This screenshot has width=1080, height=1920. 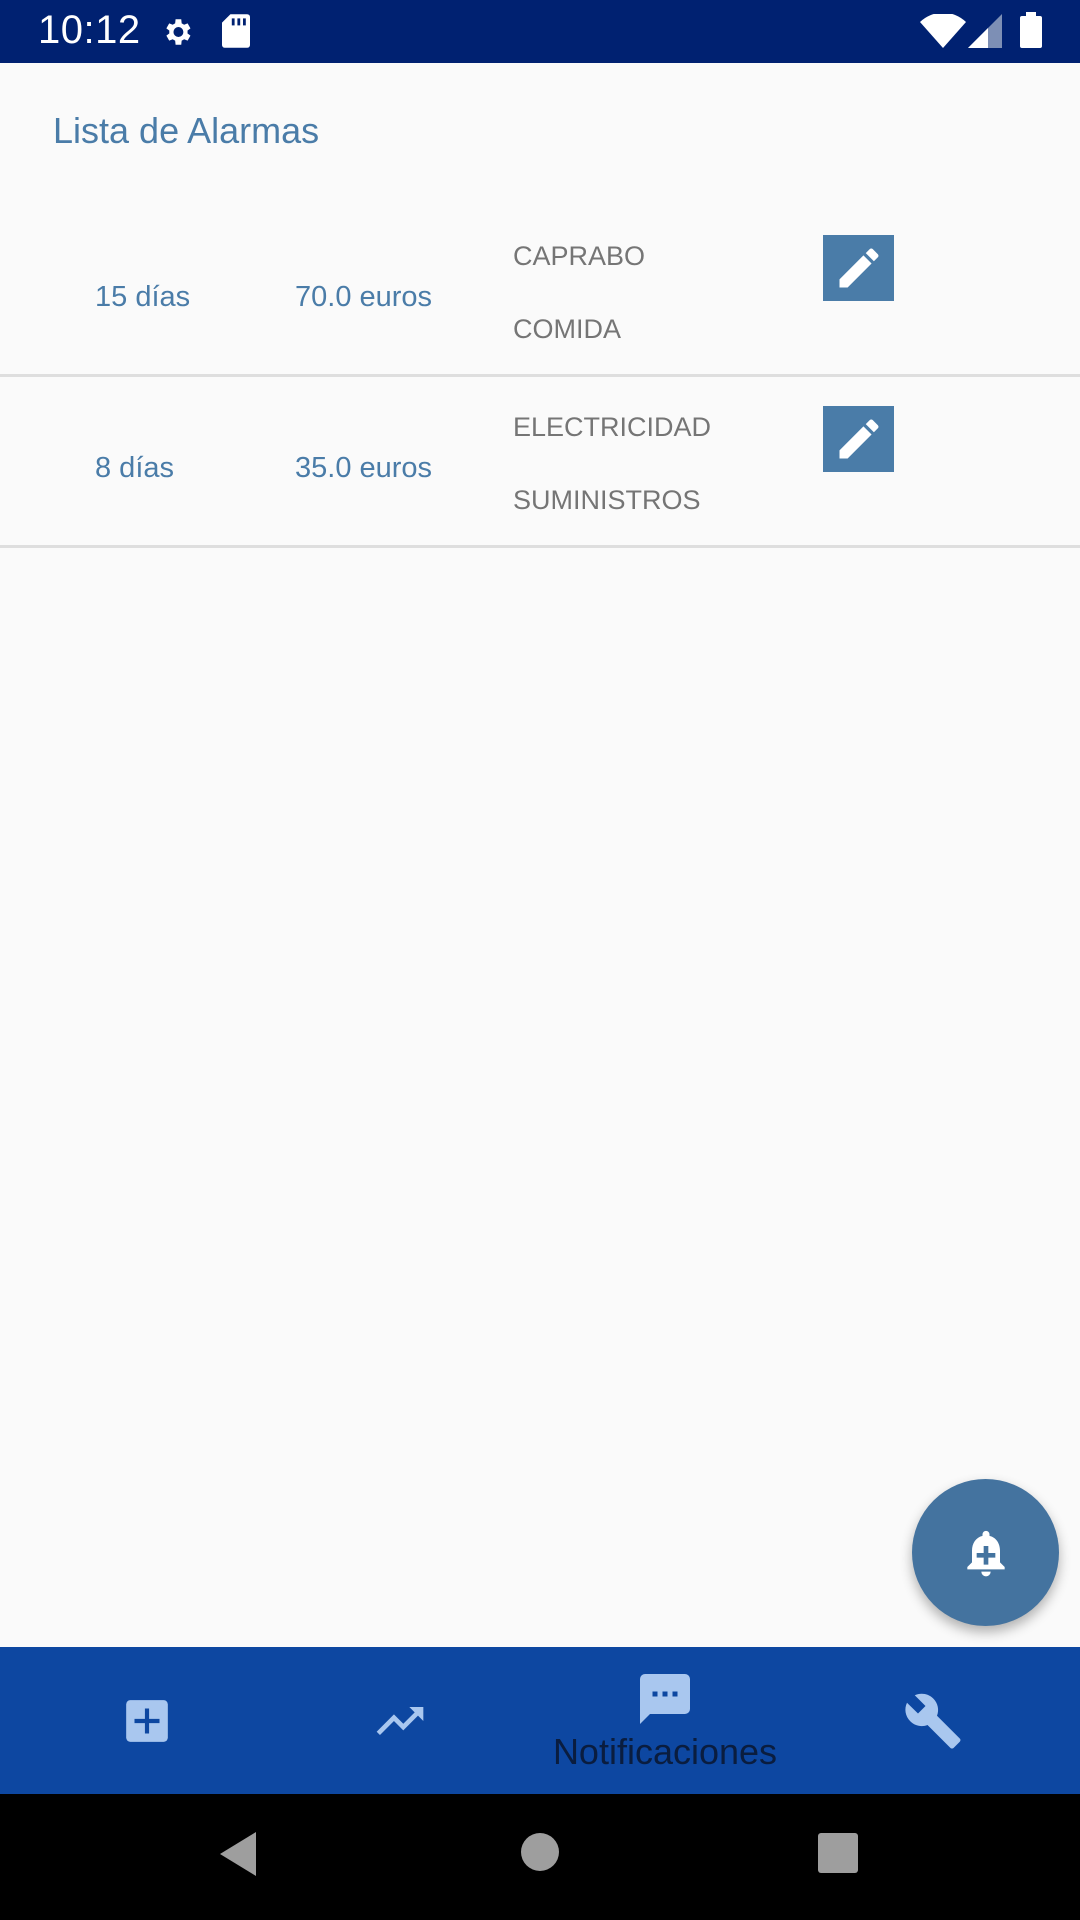 What do you see at coordinates (540, 31) in the screenshot?
I see `status-bar: 10:12` at bounding box center [540, 31].